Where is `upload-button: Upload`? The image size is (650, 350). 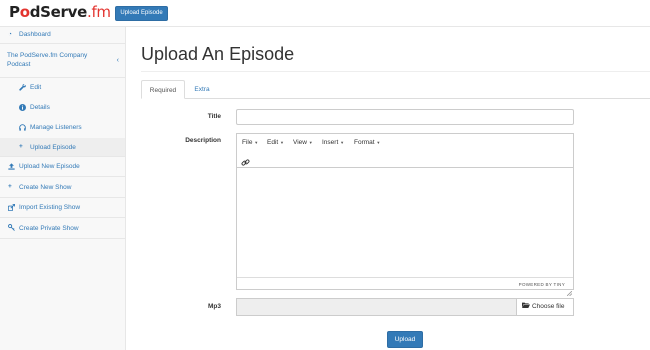
upload-button: Upload is located at coordinates (405, 339).